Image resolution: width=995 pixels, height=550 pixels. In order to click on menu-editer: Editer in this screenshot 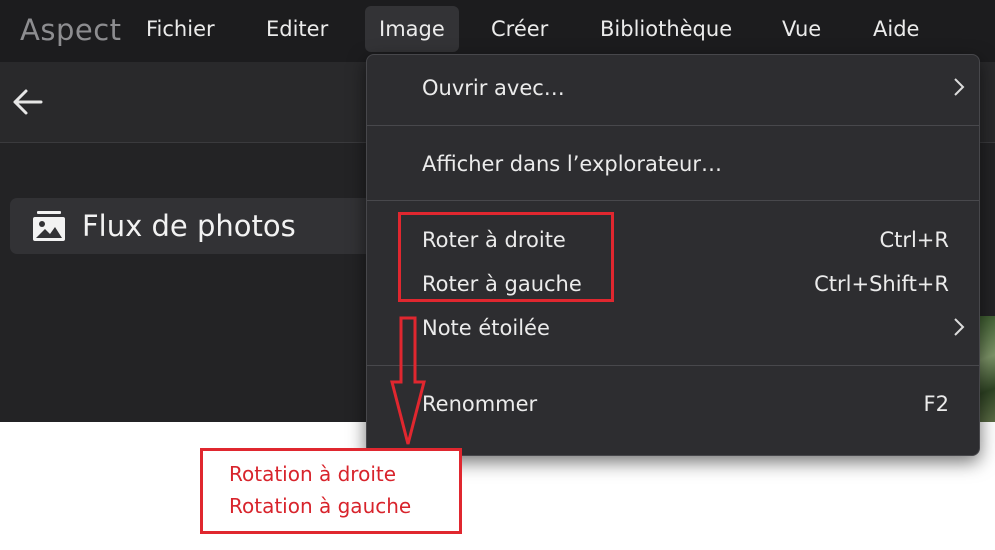, I will do `click(297, 29)`.